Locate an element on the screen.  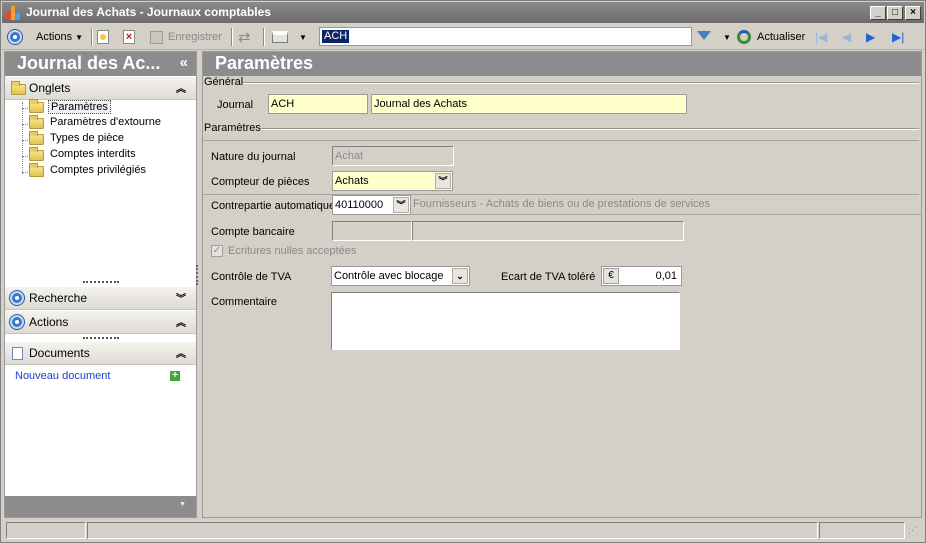
ecart-tva-value: 0,01 is located at coordinates (666, 276).